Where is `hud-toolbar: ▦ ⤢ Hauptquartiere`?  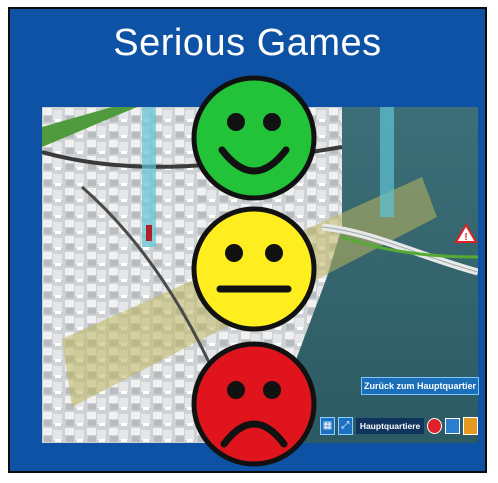
hud-toolbar: ▦ ⤢ Hauptquartiere is located at coordinates (399, 426).